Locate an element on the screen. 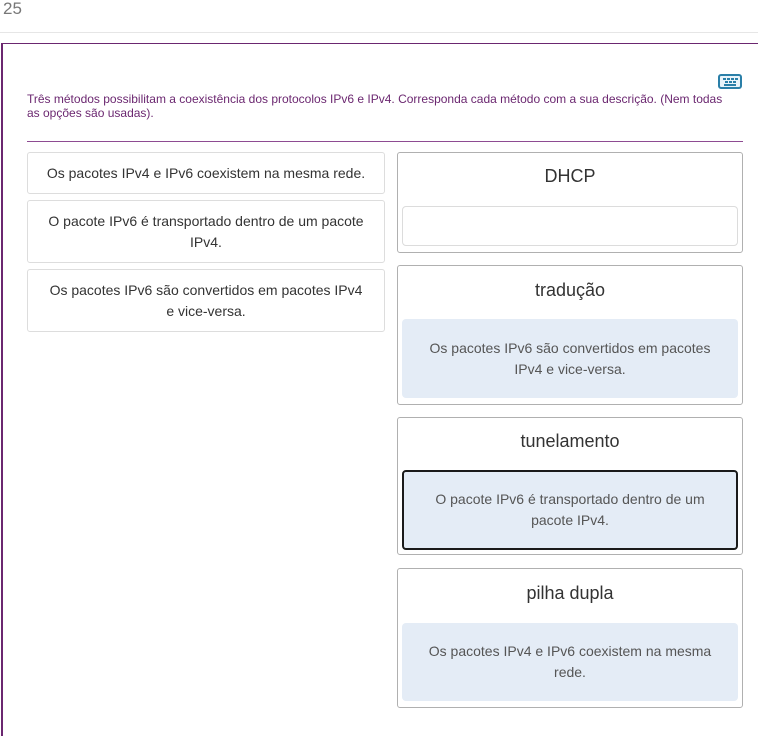 This screenshot has width=758, height=736. target-dhcp: DHCP is located at coordinates (570, 202).